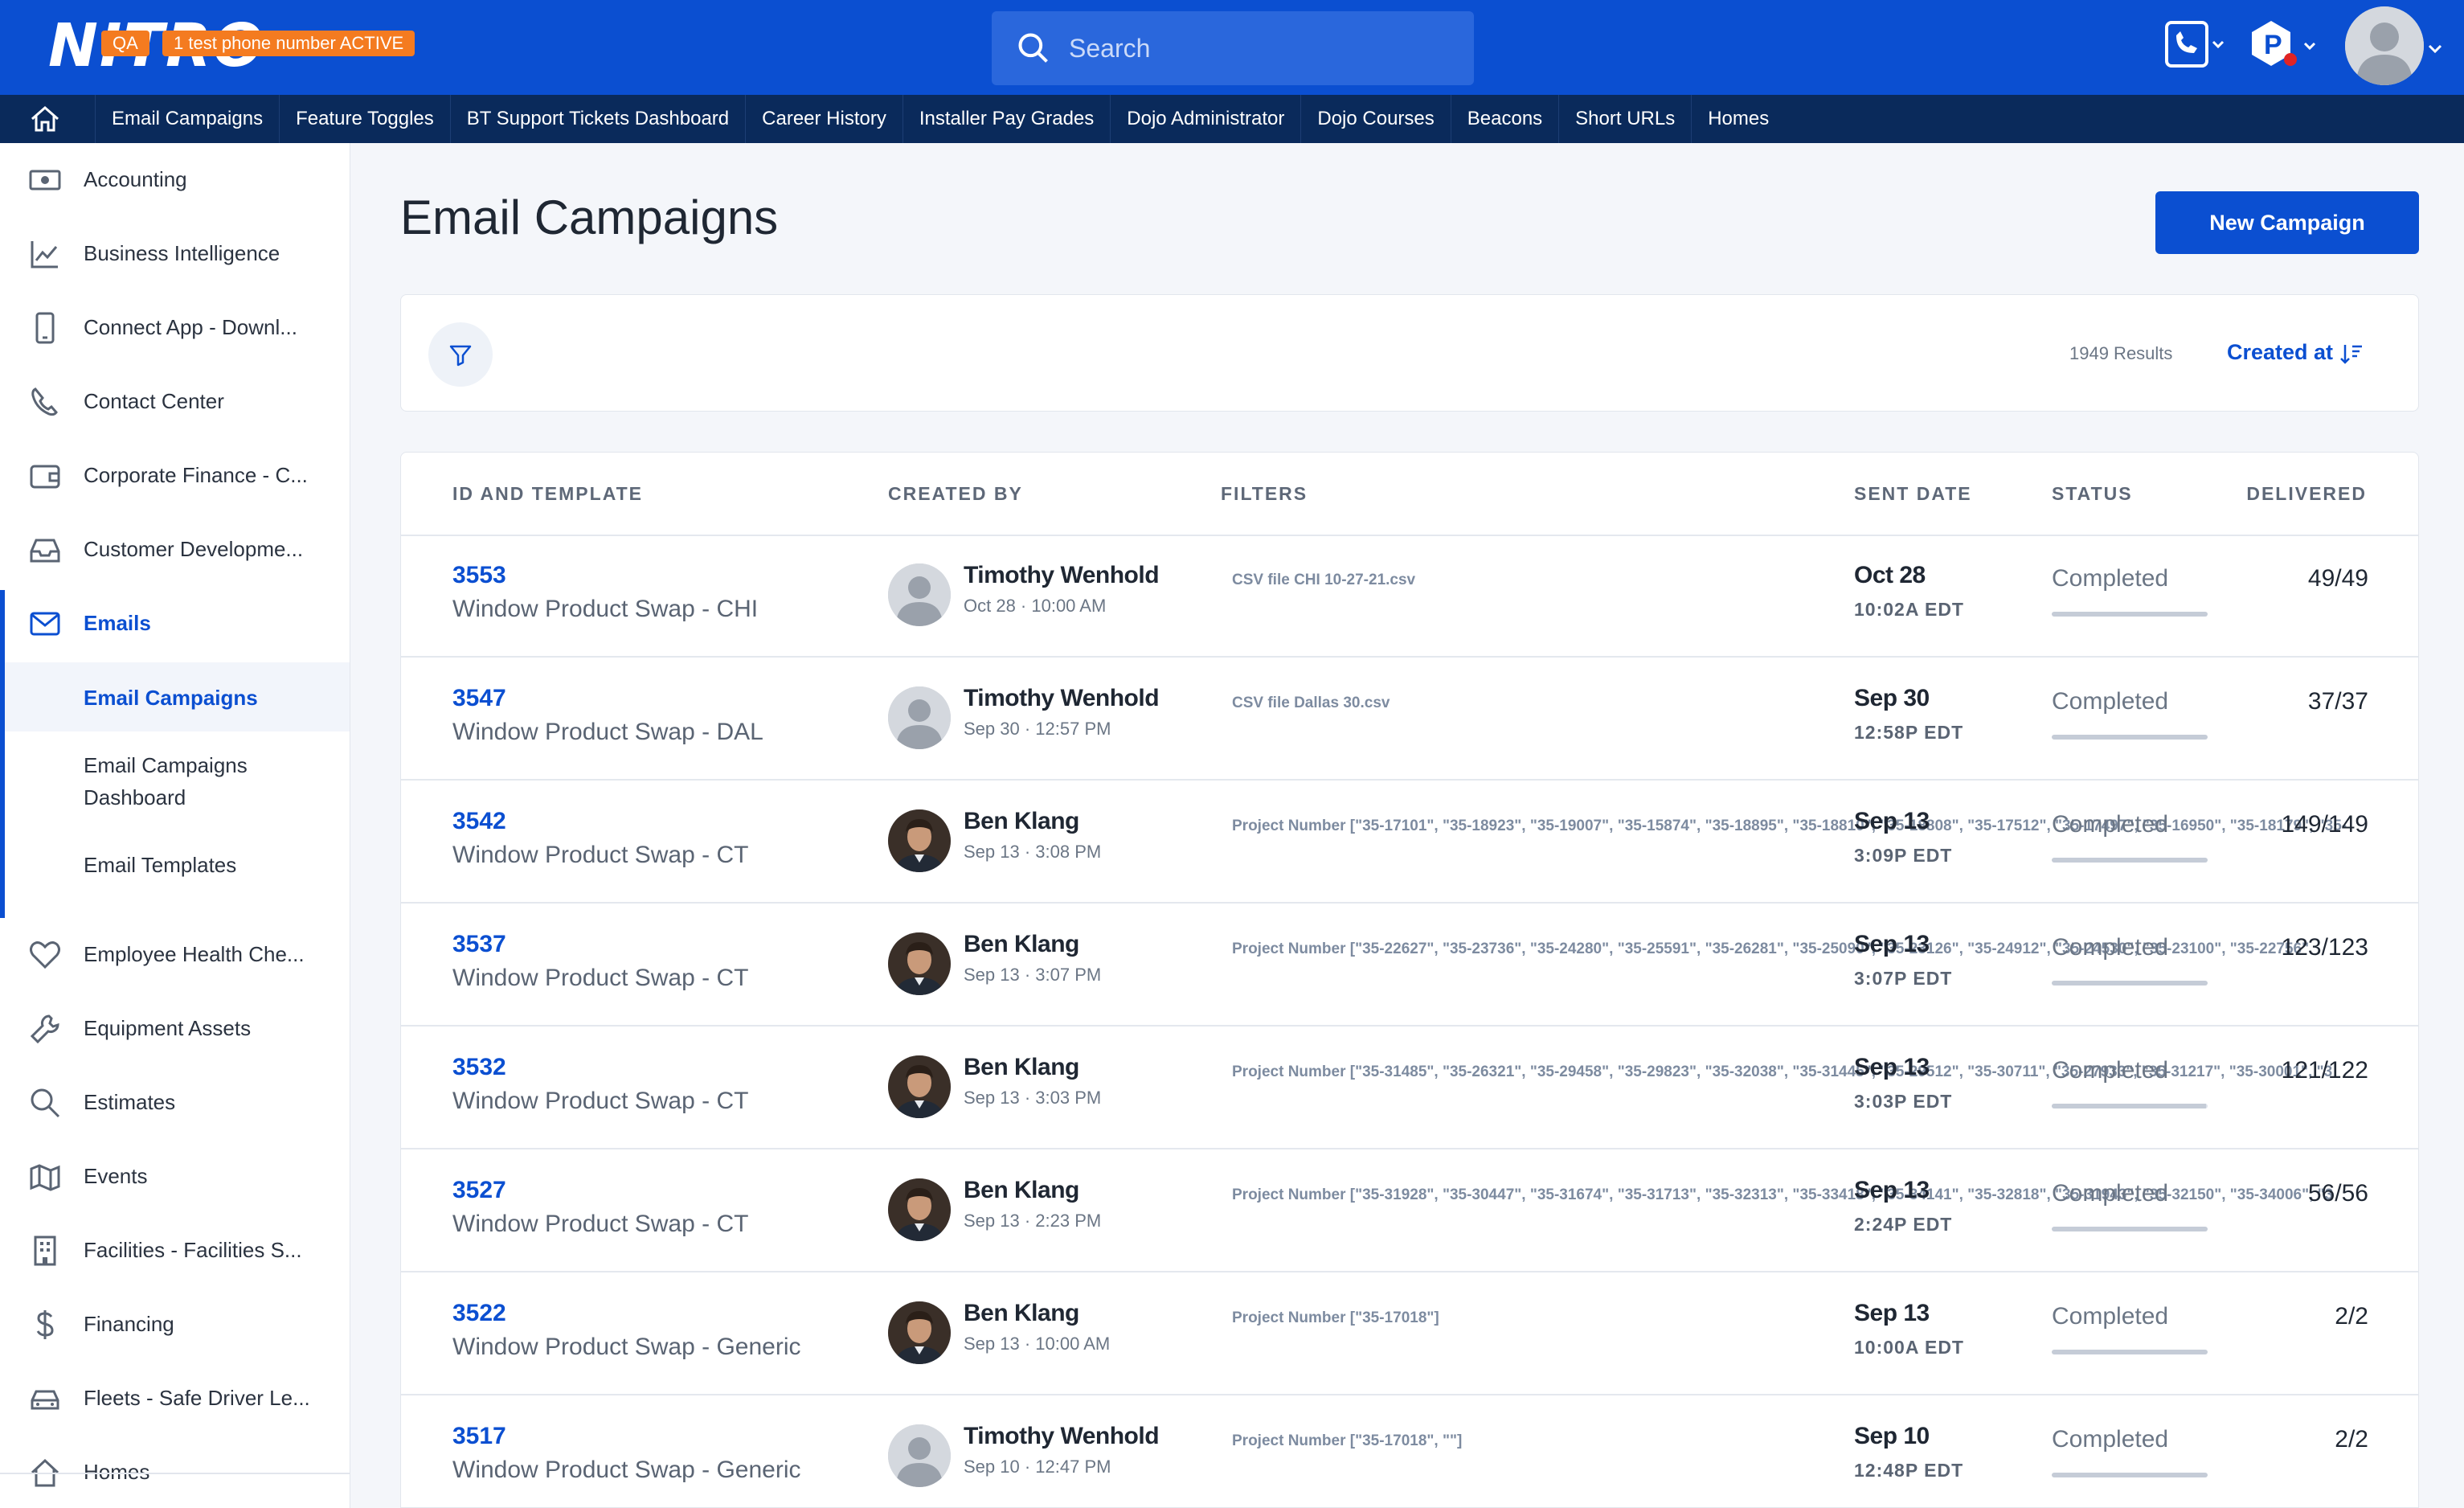 Image resolution: width=2464 pixels, height=1508 pixels. What do you see at coordinates (1504, 119) in the screenshot?
I see `nav-item-beacons: Beacons` at bounding box center [1504, 119].